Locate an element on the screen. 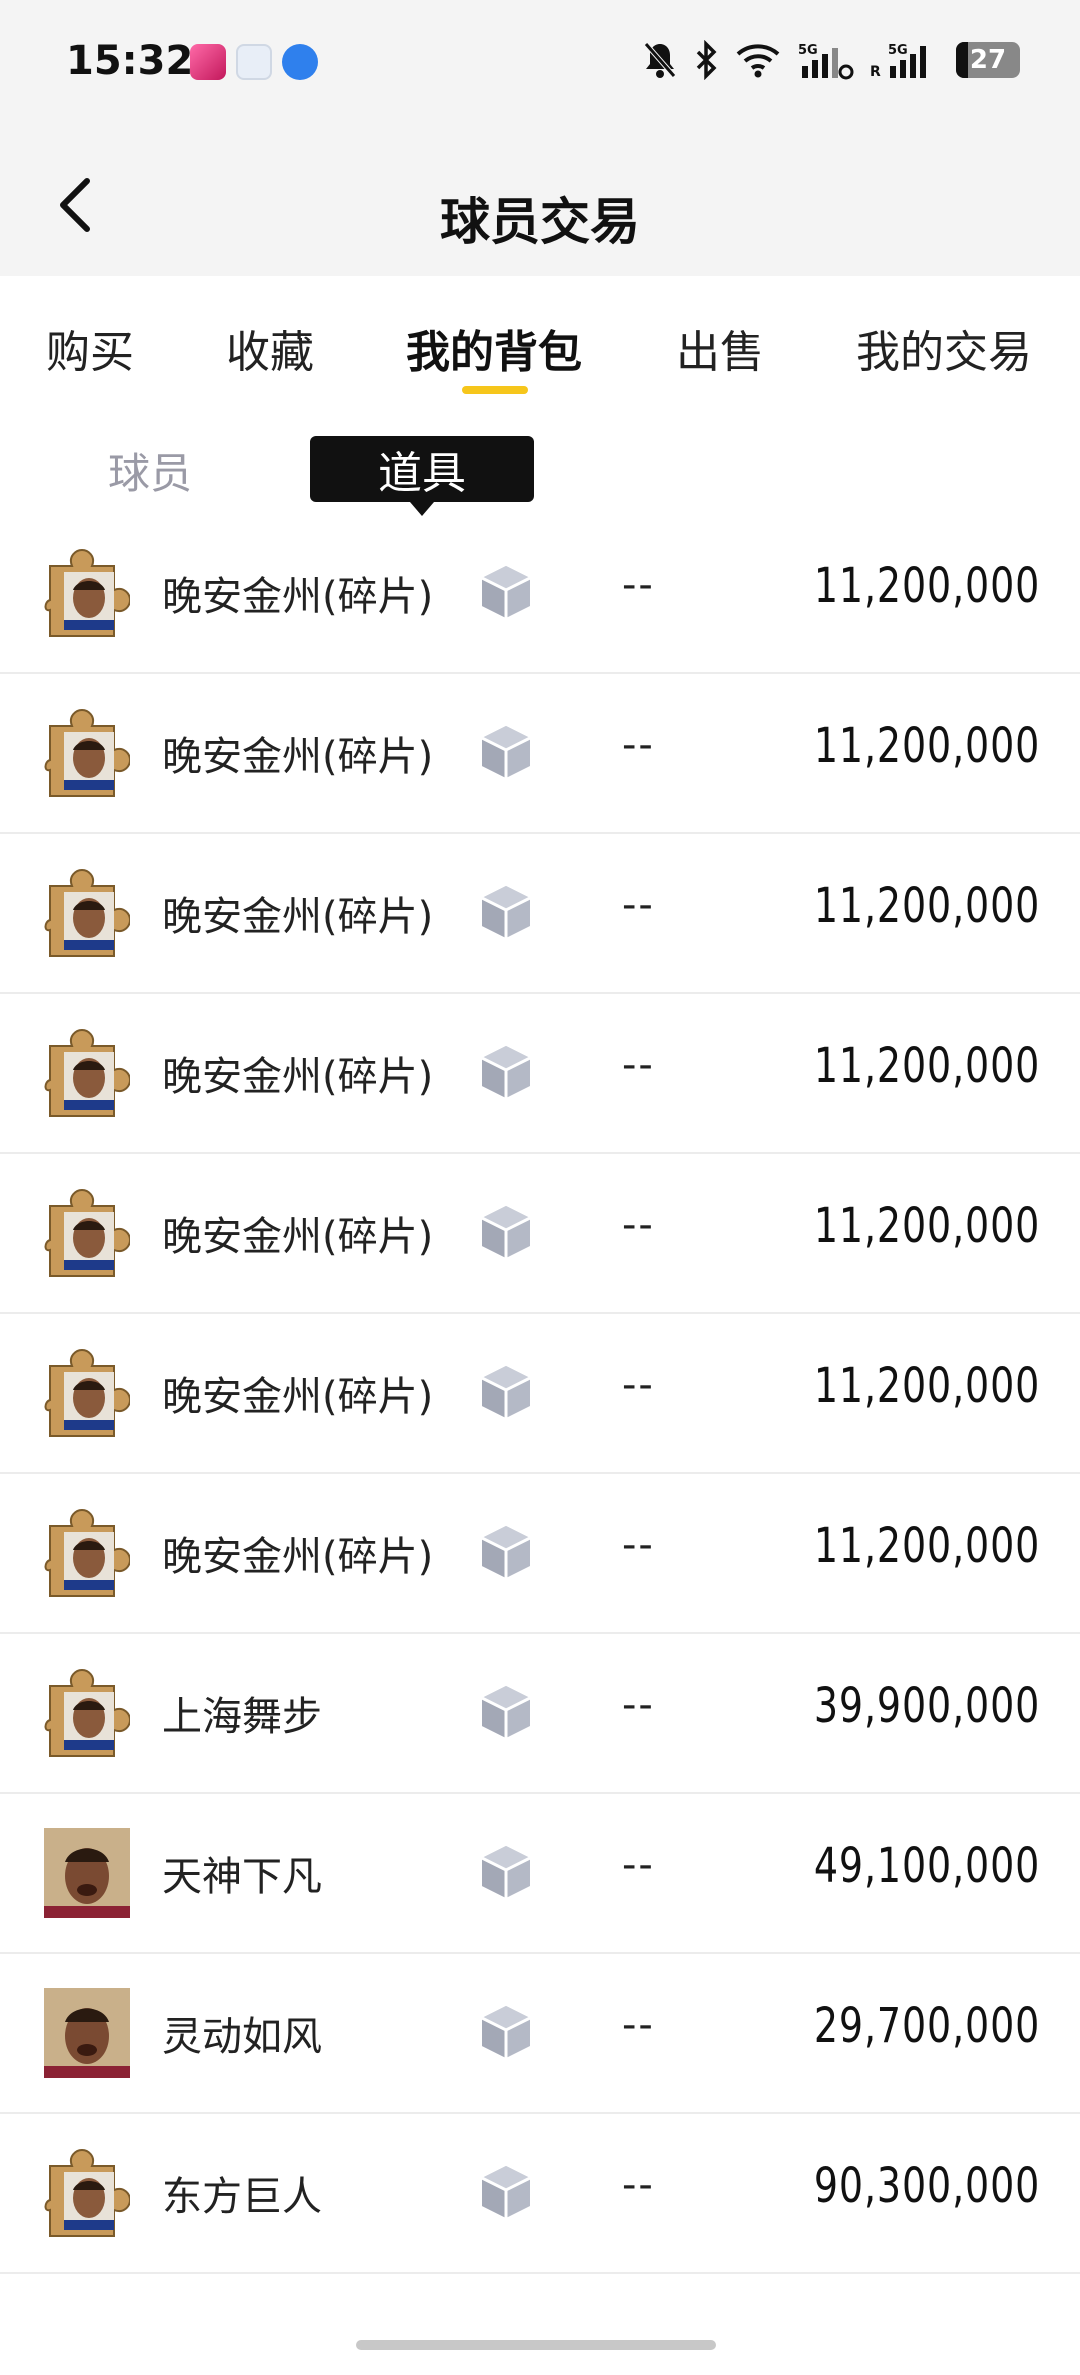 The image size is (1080, 2375). battery-level: 27 is located at coordinates (988, 60).